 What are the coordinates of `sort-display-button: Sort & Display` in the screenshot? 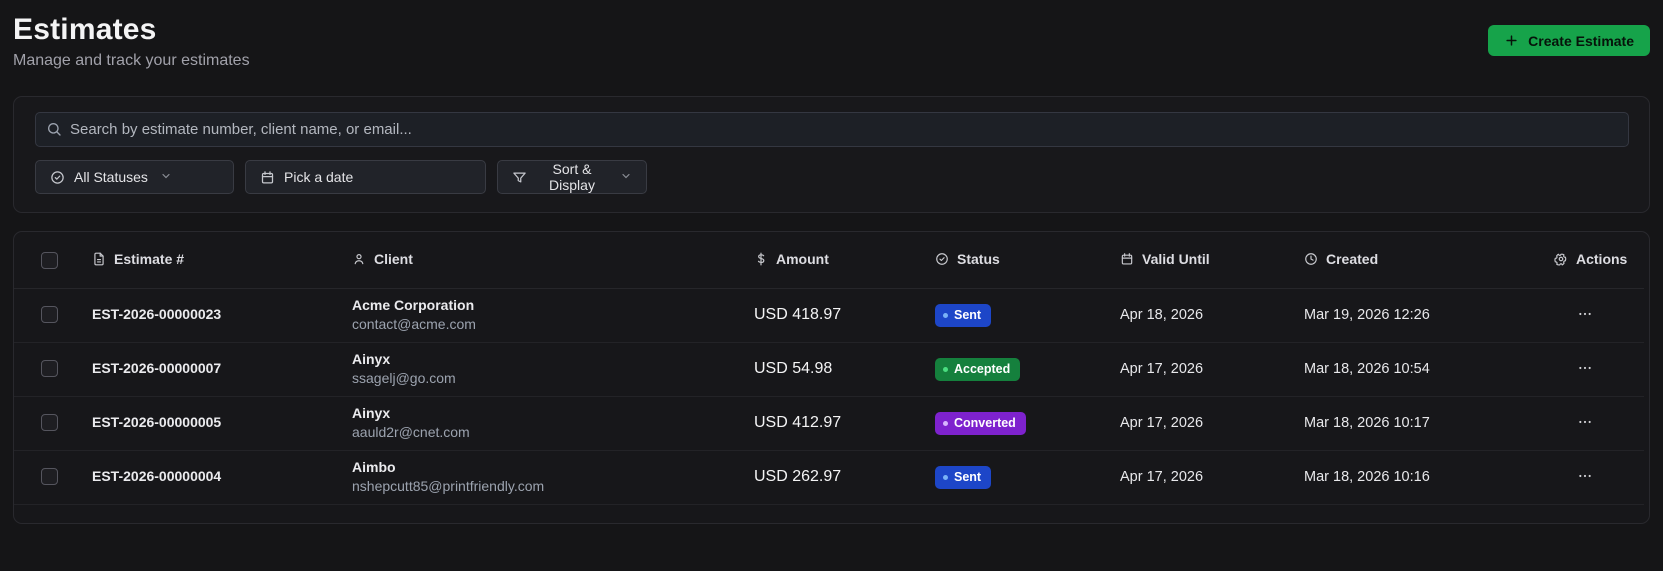 It's located at (572, 177).